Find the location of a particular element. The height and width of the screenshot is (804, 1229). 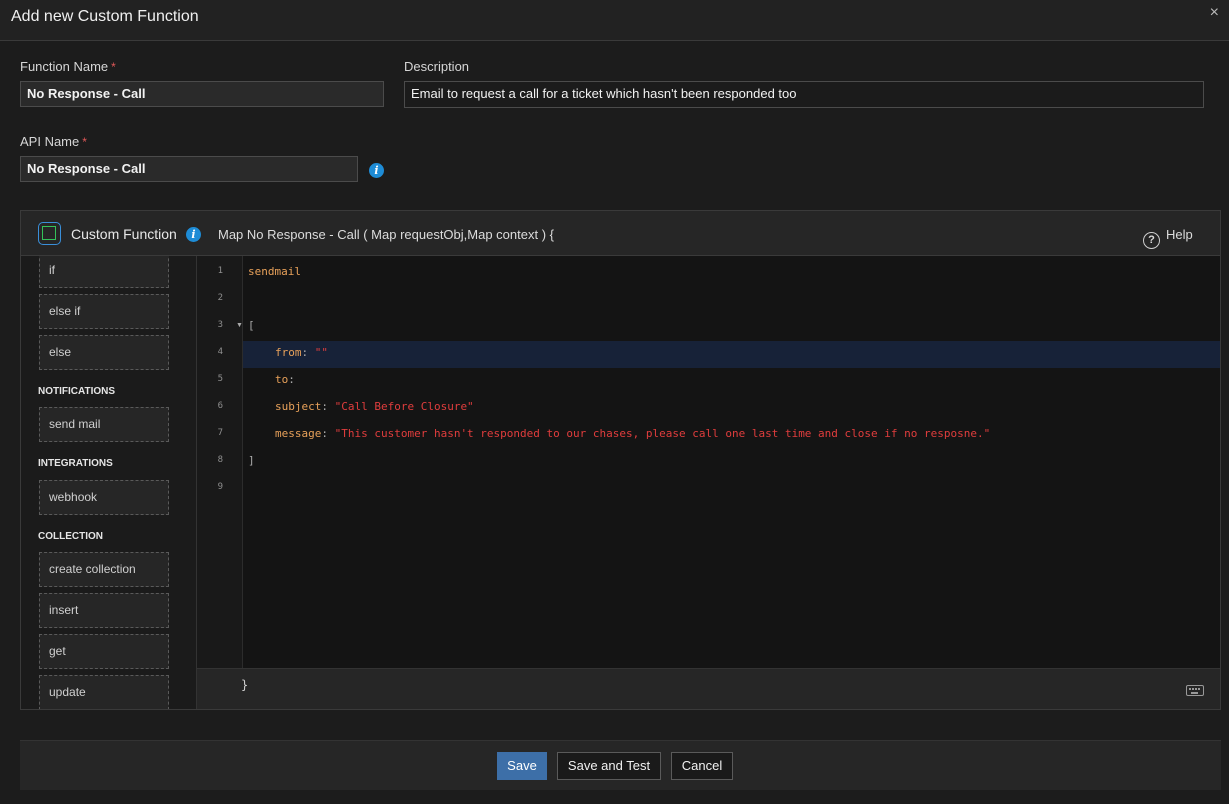

code-line-1: sendmail is located at coordinates (274, 271).